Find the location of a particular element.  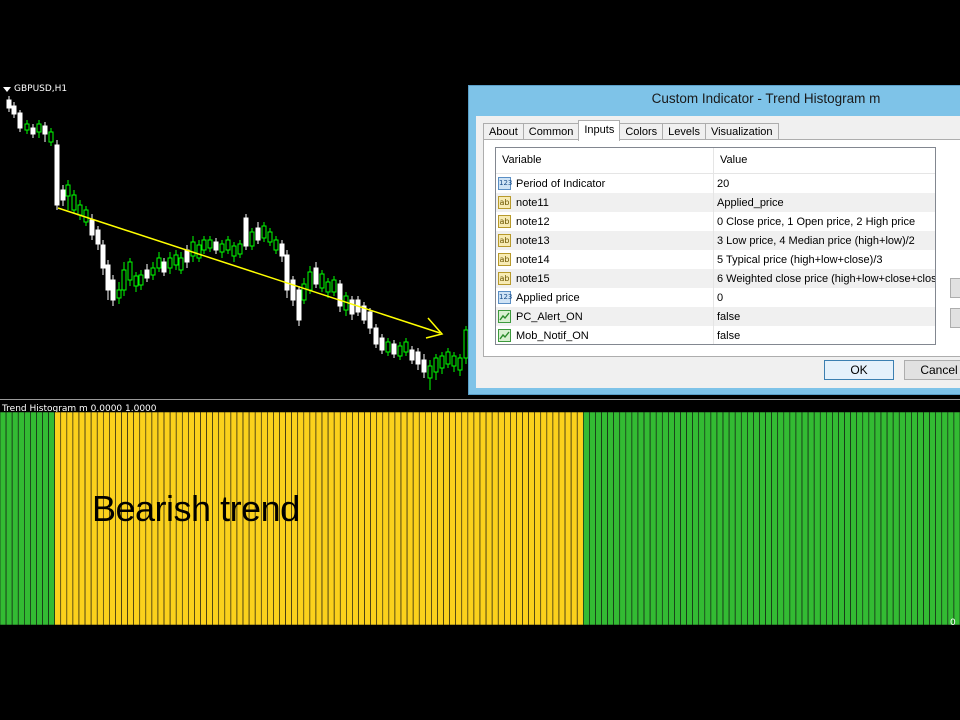

column-header-value: Value is located at coordinates (824, 160).